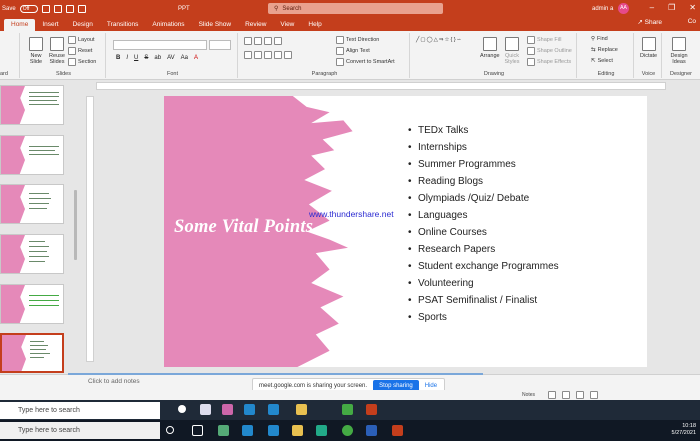 The width and height of the screenshot is (700, 441). I want to click on thumbnail-scrollbar, so click(75, 225).